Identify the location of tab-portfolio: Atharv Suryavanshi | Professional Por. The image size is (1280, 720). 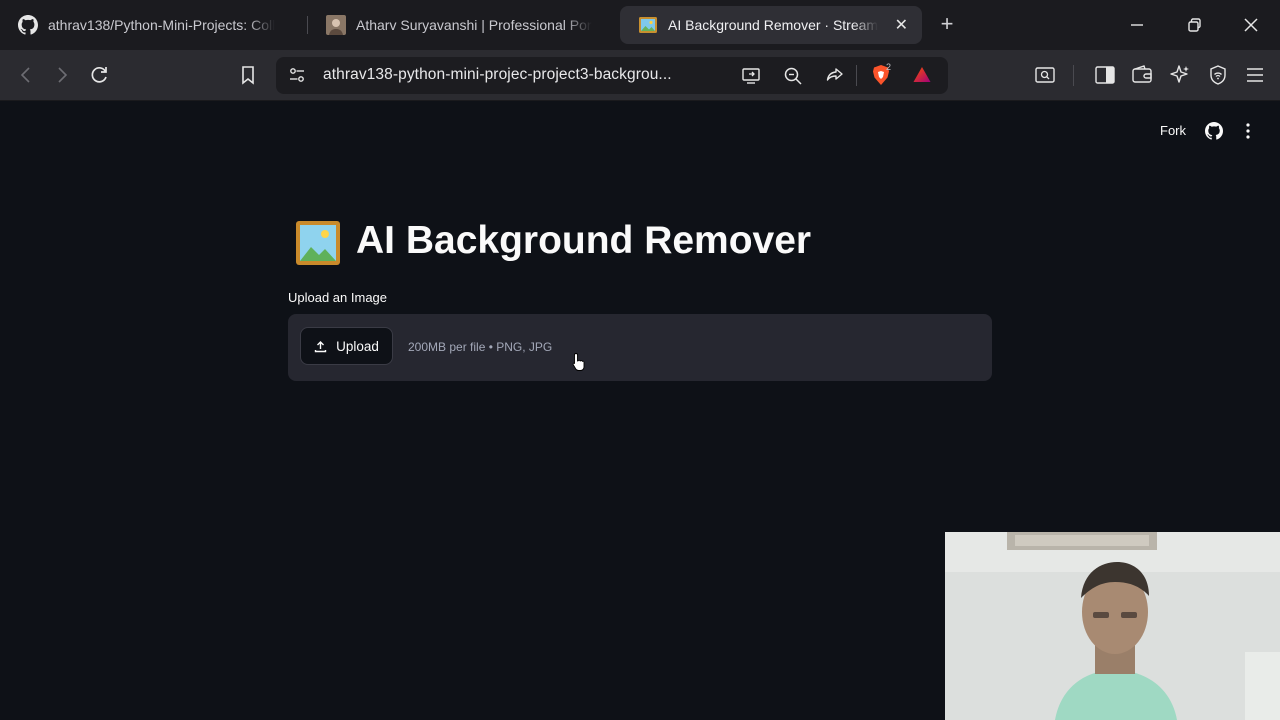
(460, 25).